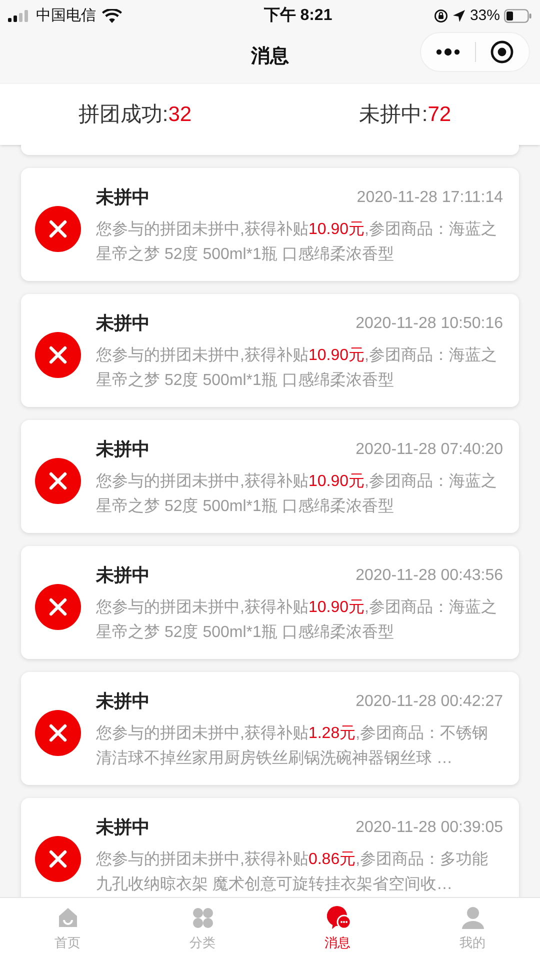 This screenshot has height=960, width=540. I want to click on tab-item: 消息, so click(337, 929).